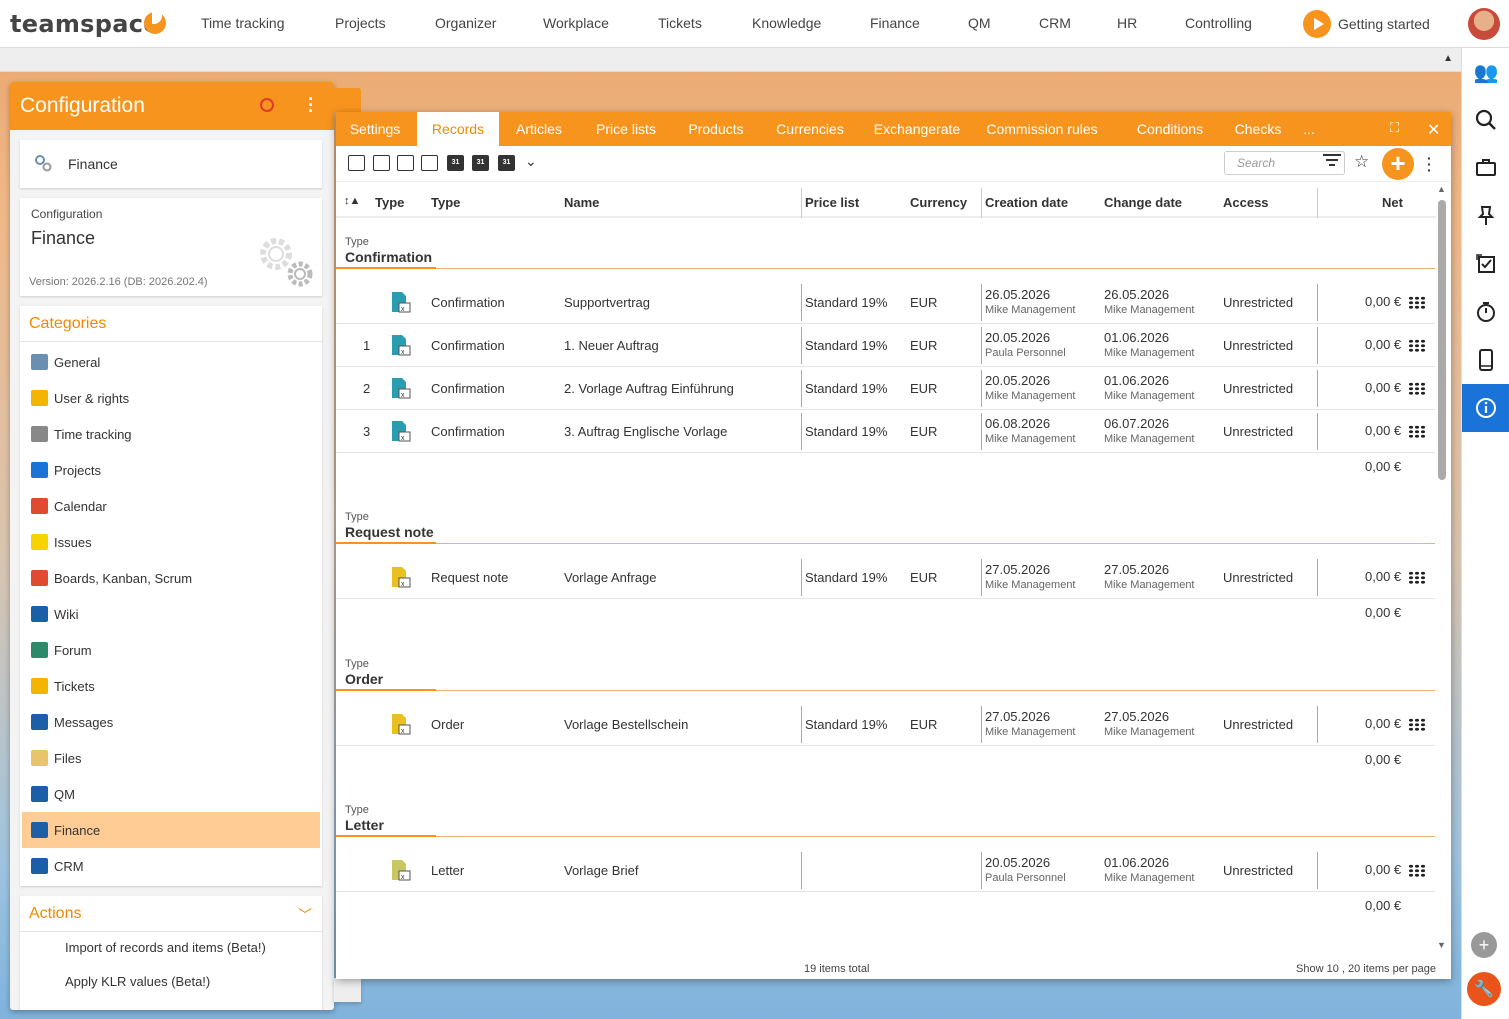 The width and height of the screenshot is (1509, 1019). I want to click on tab-checks: Checks, so click(1258, 129).